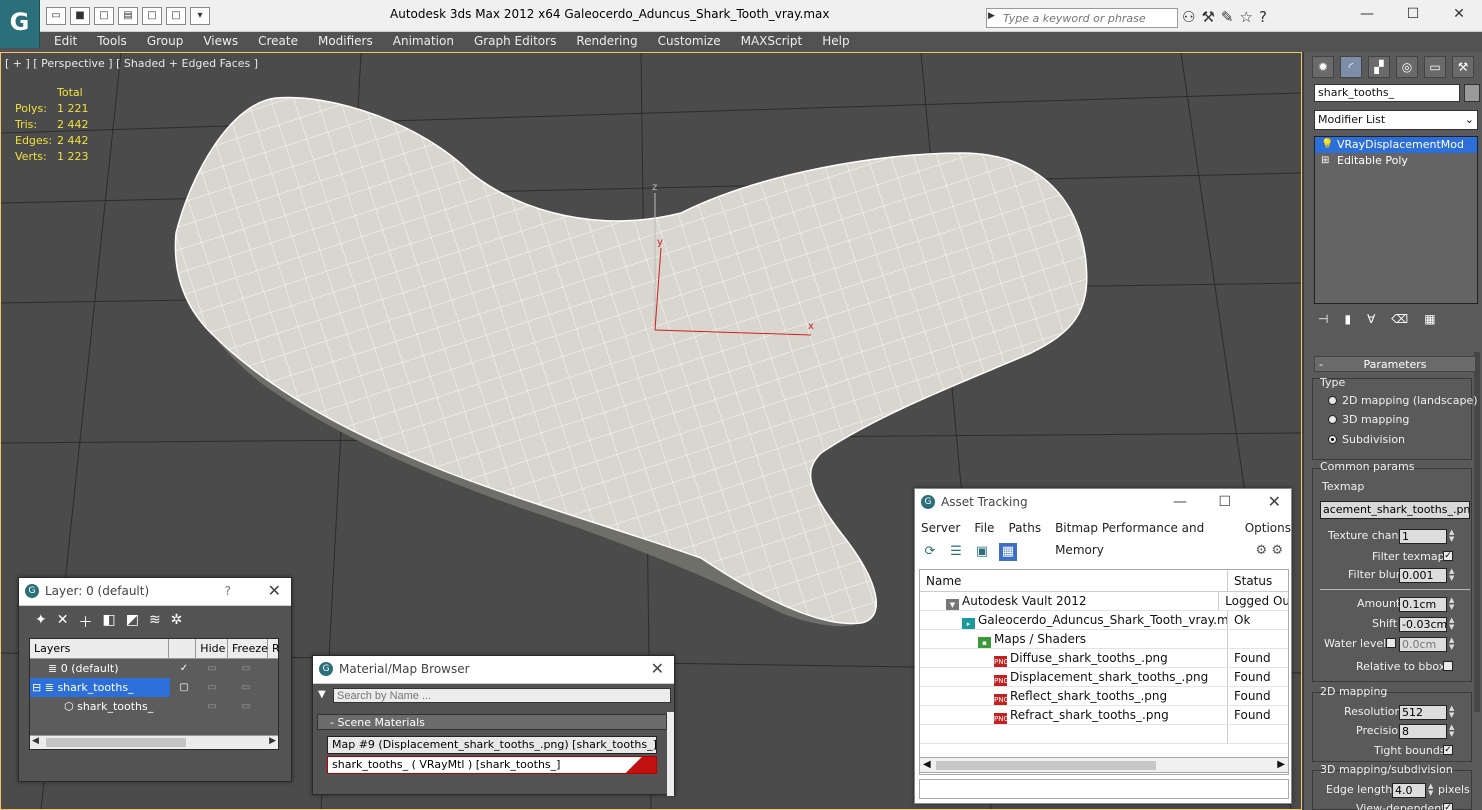 The height and width of the screenshot is (810, 1482). What do you see at coordinates (274, 648) in the screenshot?
I see `column-render: R` at bounding box center [274, 648].